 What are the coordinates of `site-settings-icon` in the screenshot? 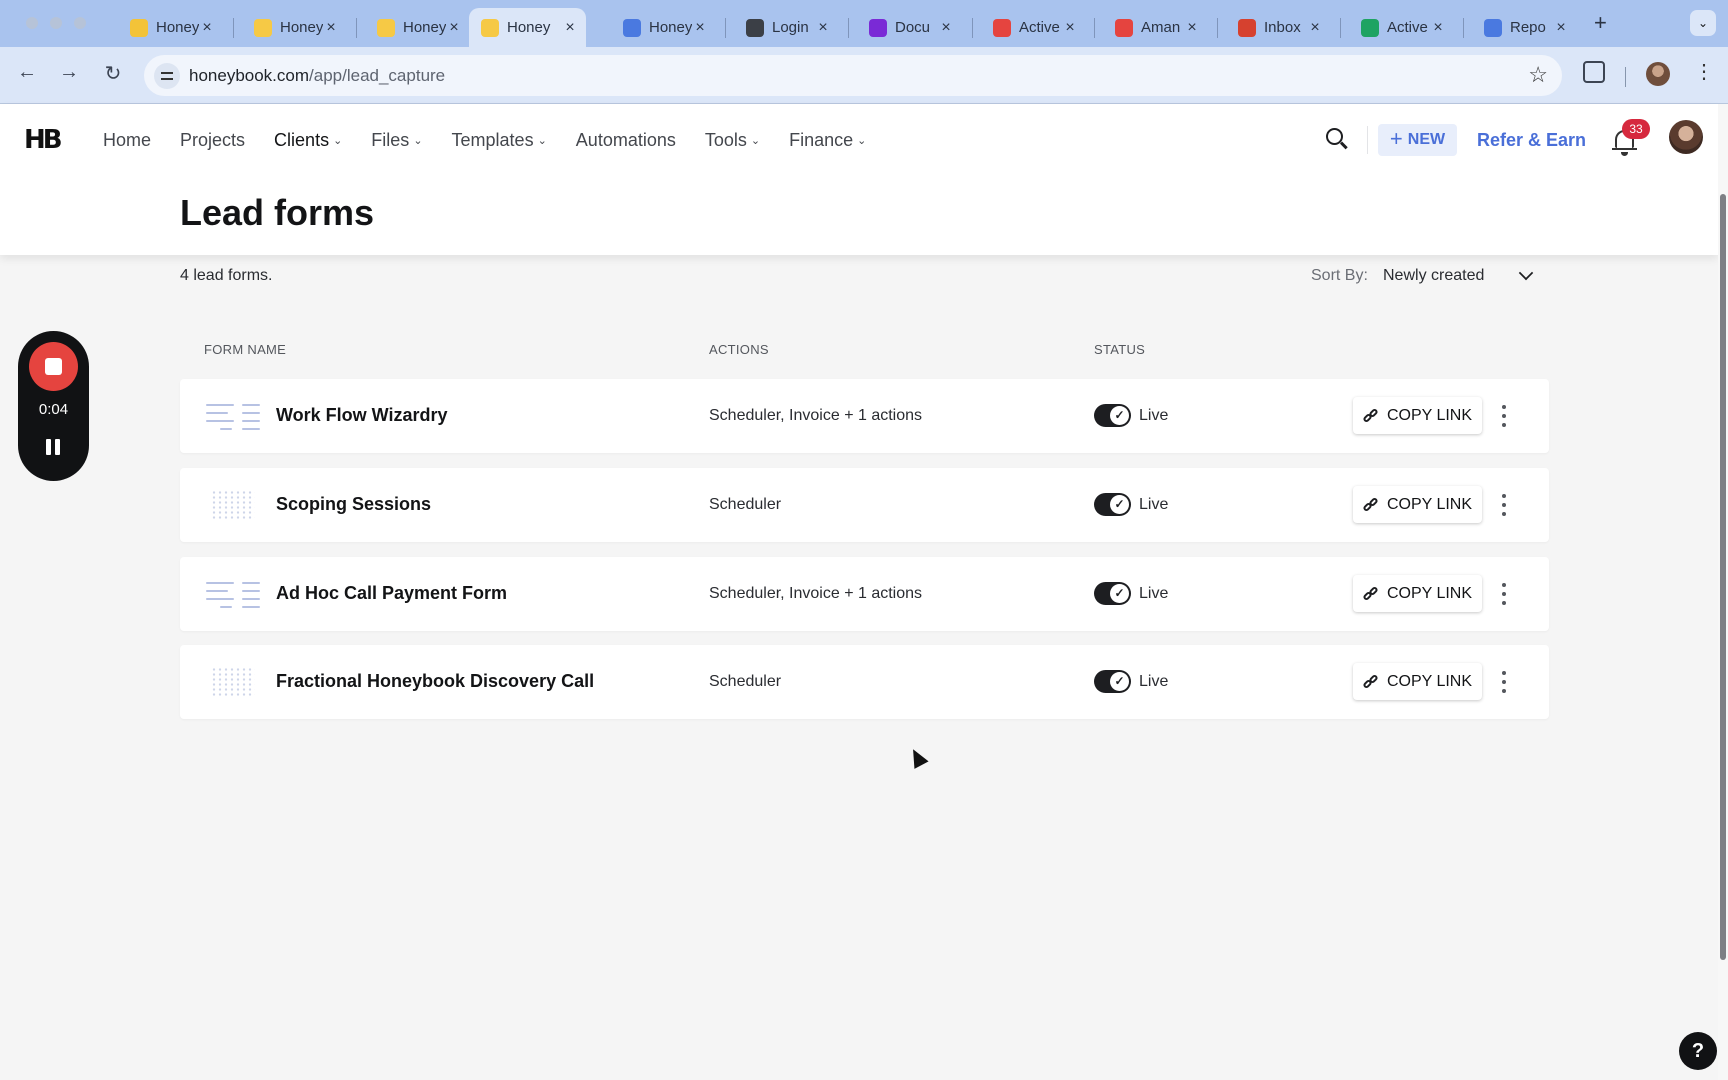 It's located at (167, 76).